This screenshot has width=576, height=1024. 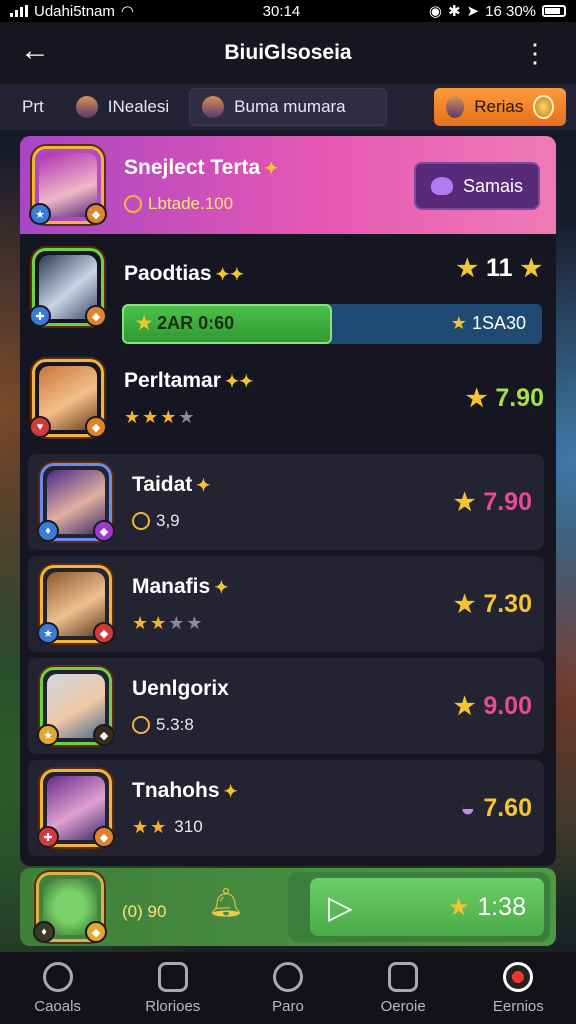 I want to click on wifi-icon: ◠, so click(x=127, y=11).